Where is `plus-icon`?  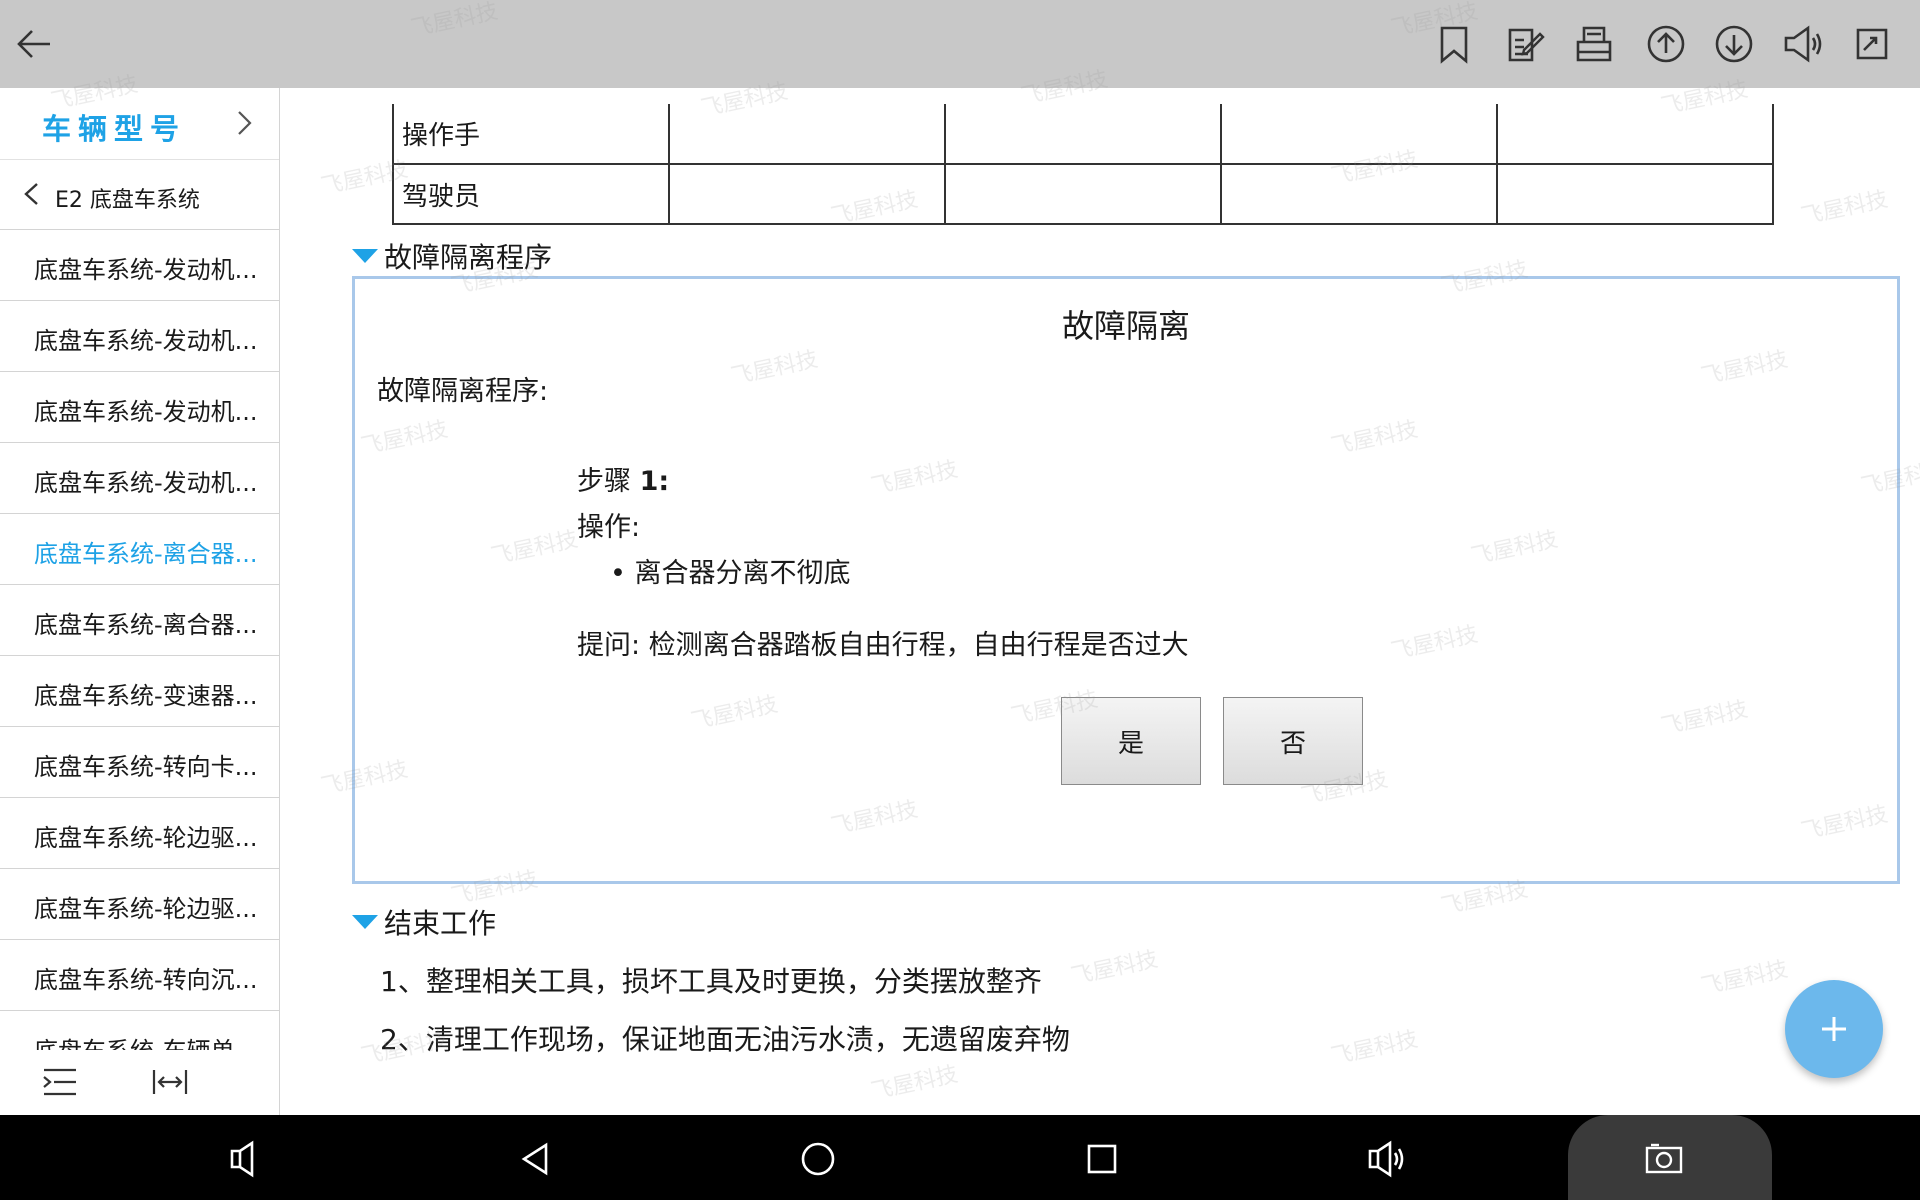
plus-icon is located at coordinates (1834, 1029).